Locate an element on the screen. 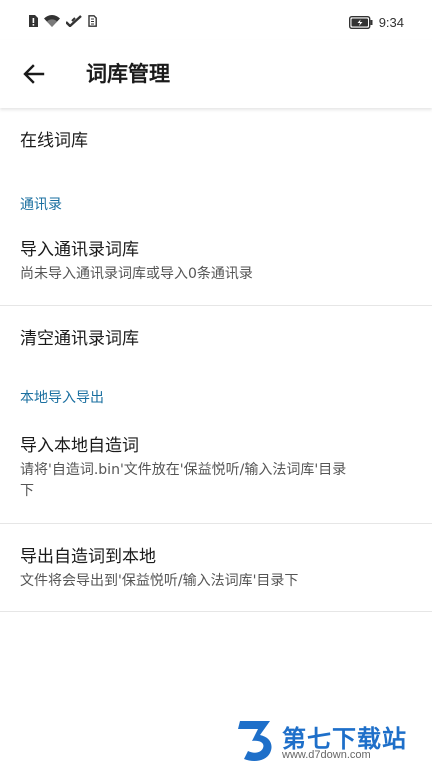 The image size is (432, 768). back-button is located at coordinates (34, 74).